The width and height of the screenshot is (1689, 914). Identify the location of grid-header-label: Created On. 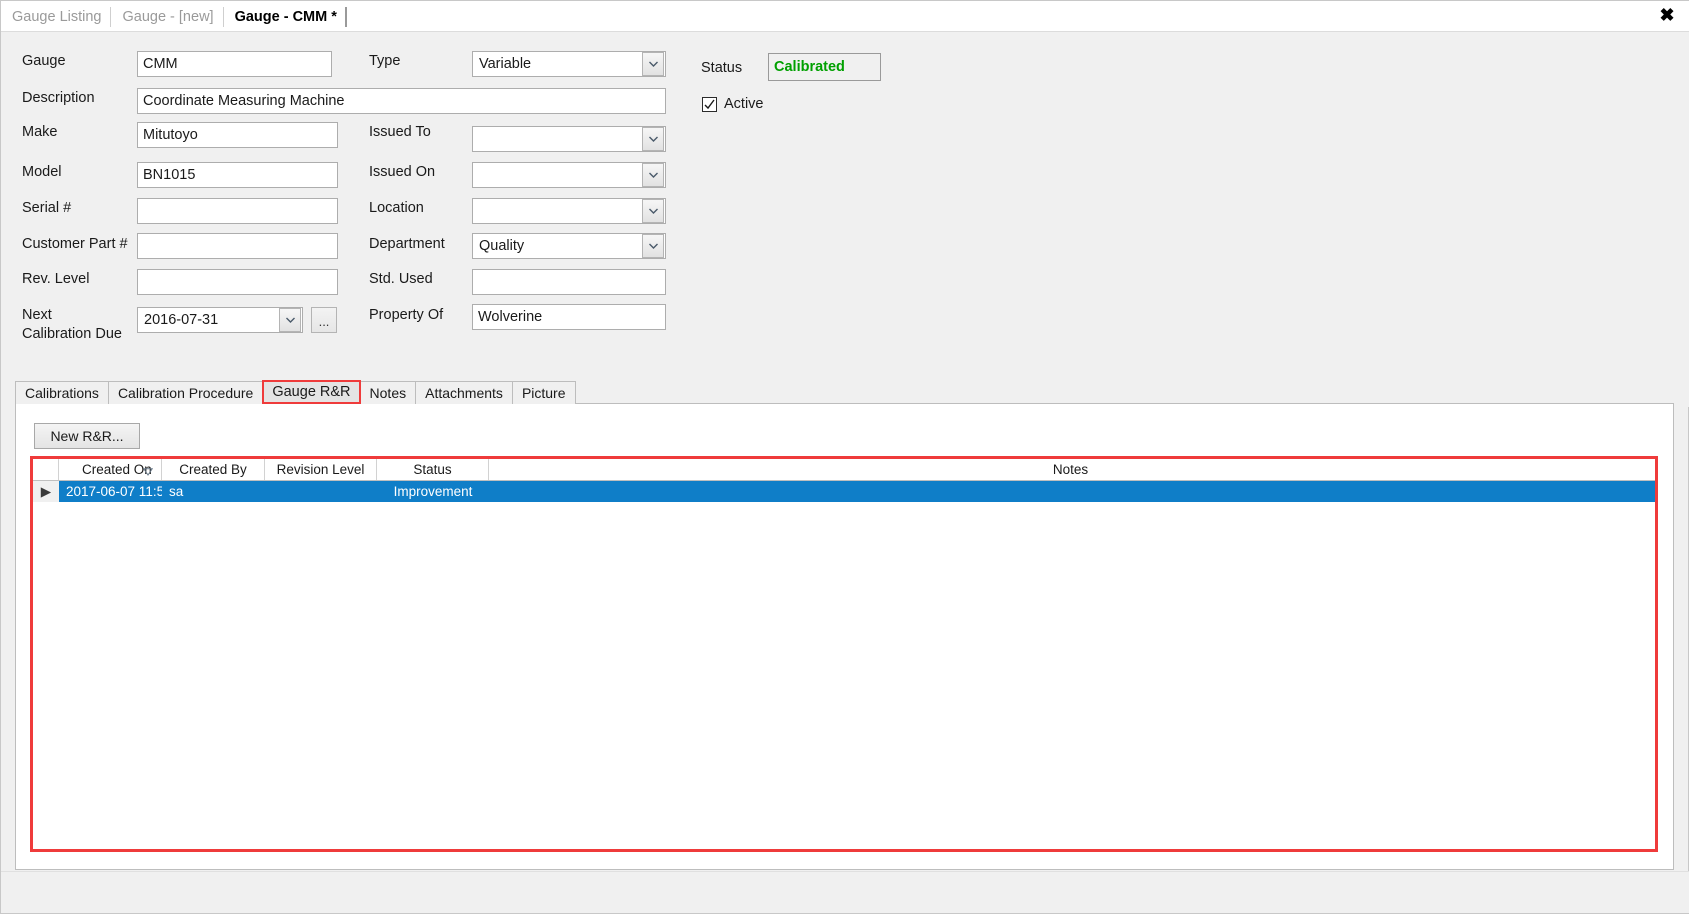
(117, 469).